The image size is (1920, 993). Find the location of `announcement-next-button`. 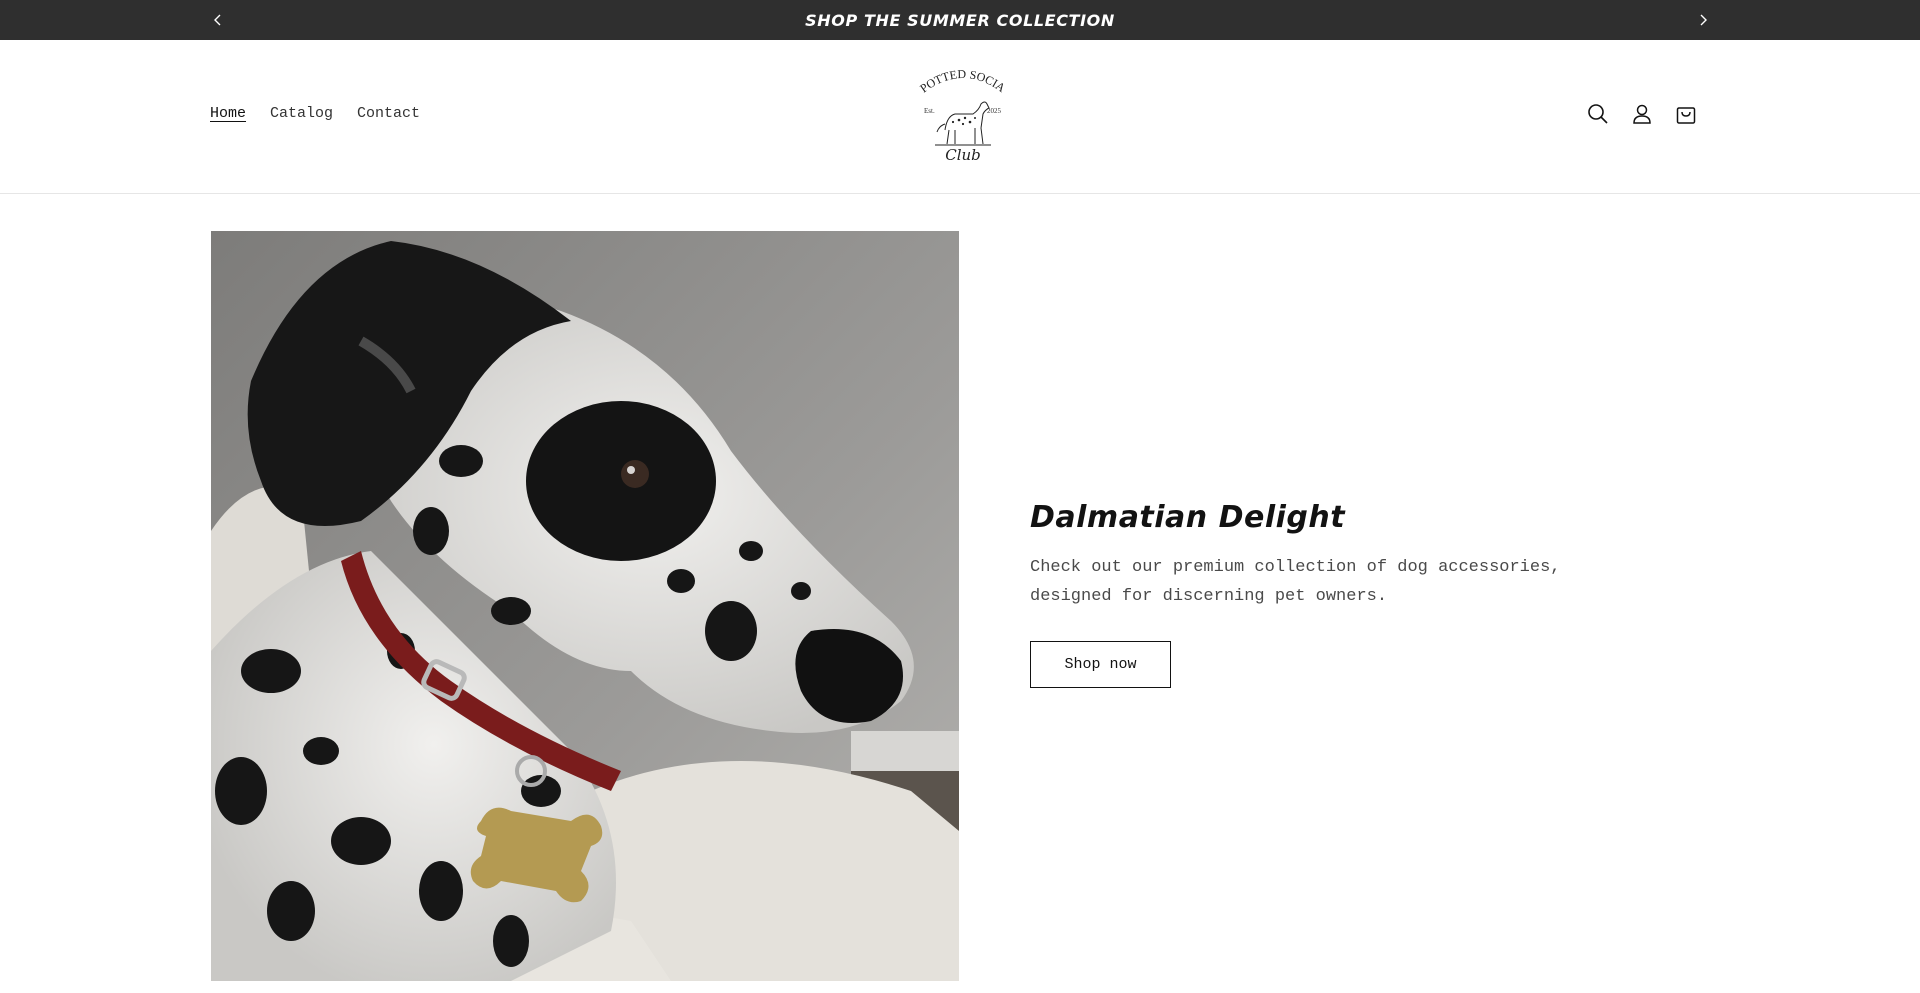

announcement-next-button is located at coordinates (1703, 20).